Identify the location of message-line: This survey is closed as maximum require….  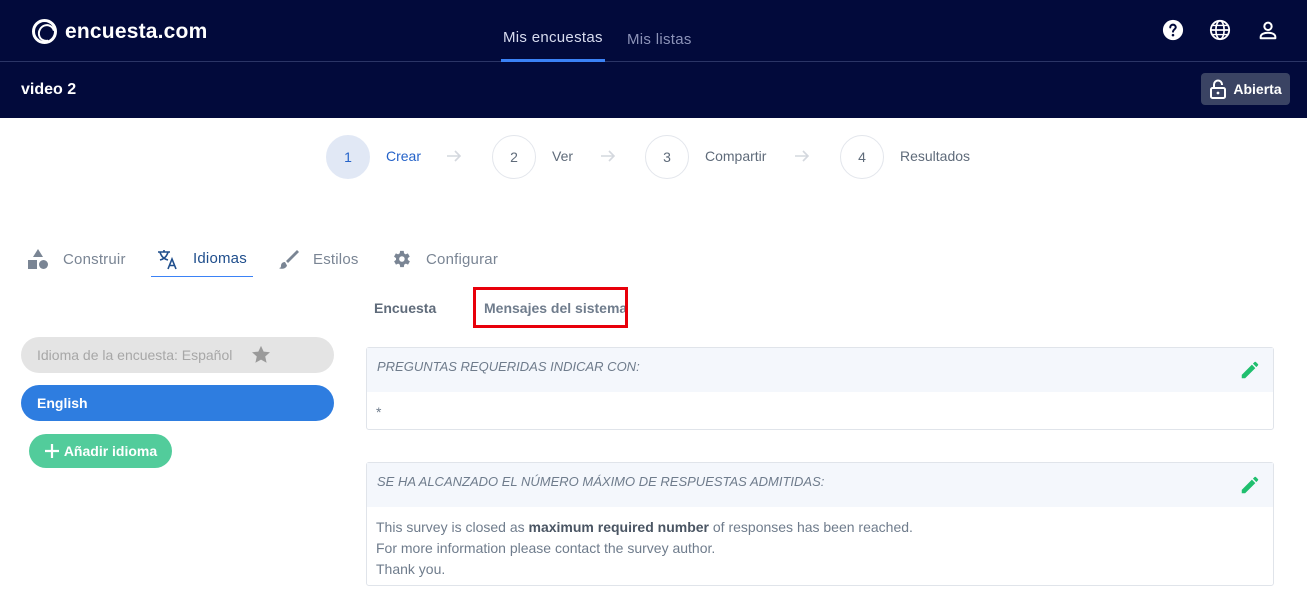
(820, 527).